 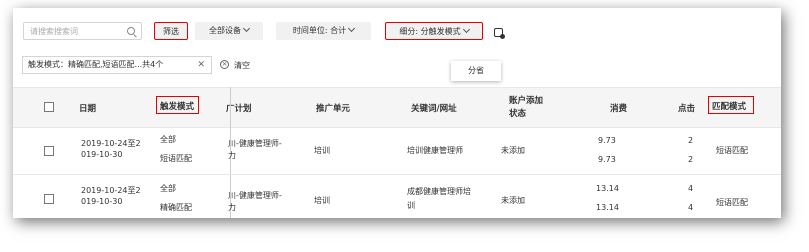 What do you see at coordinates (691, 188) in the screenshot?
I see `row-clicks-line1: 4` at bounding box center [691, 188].